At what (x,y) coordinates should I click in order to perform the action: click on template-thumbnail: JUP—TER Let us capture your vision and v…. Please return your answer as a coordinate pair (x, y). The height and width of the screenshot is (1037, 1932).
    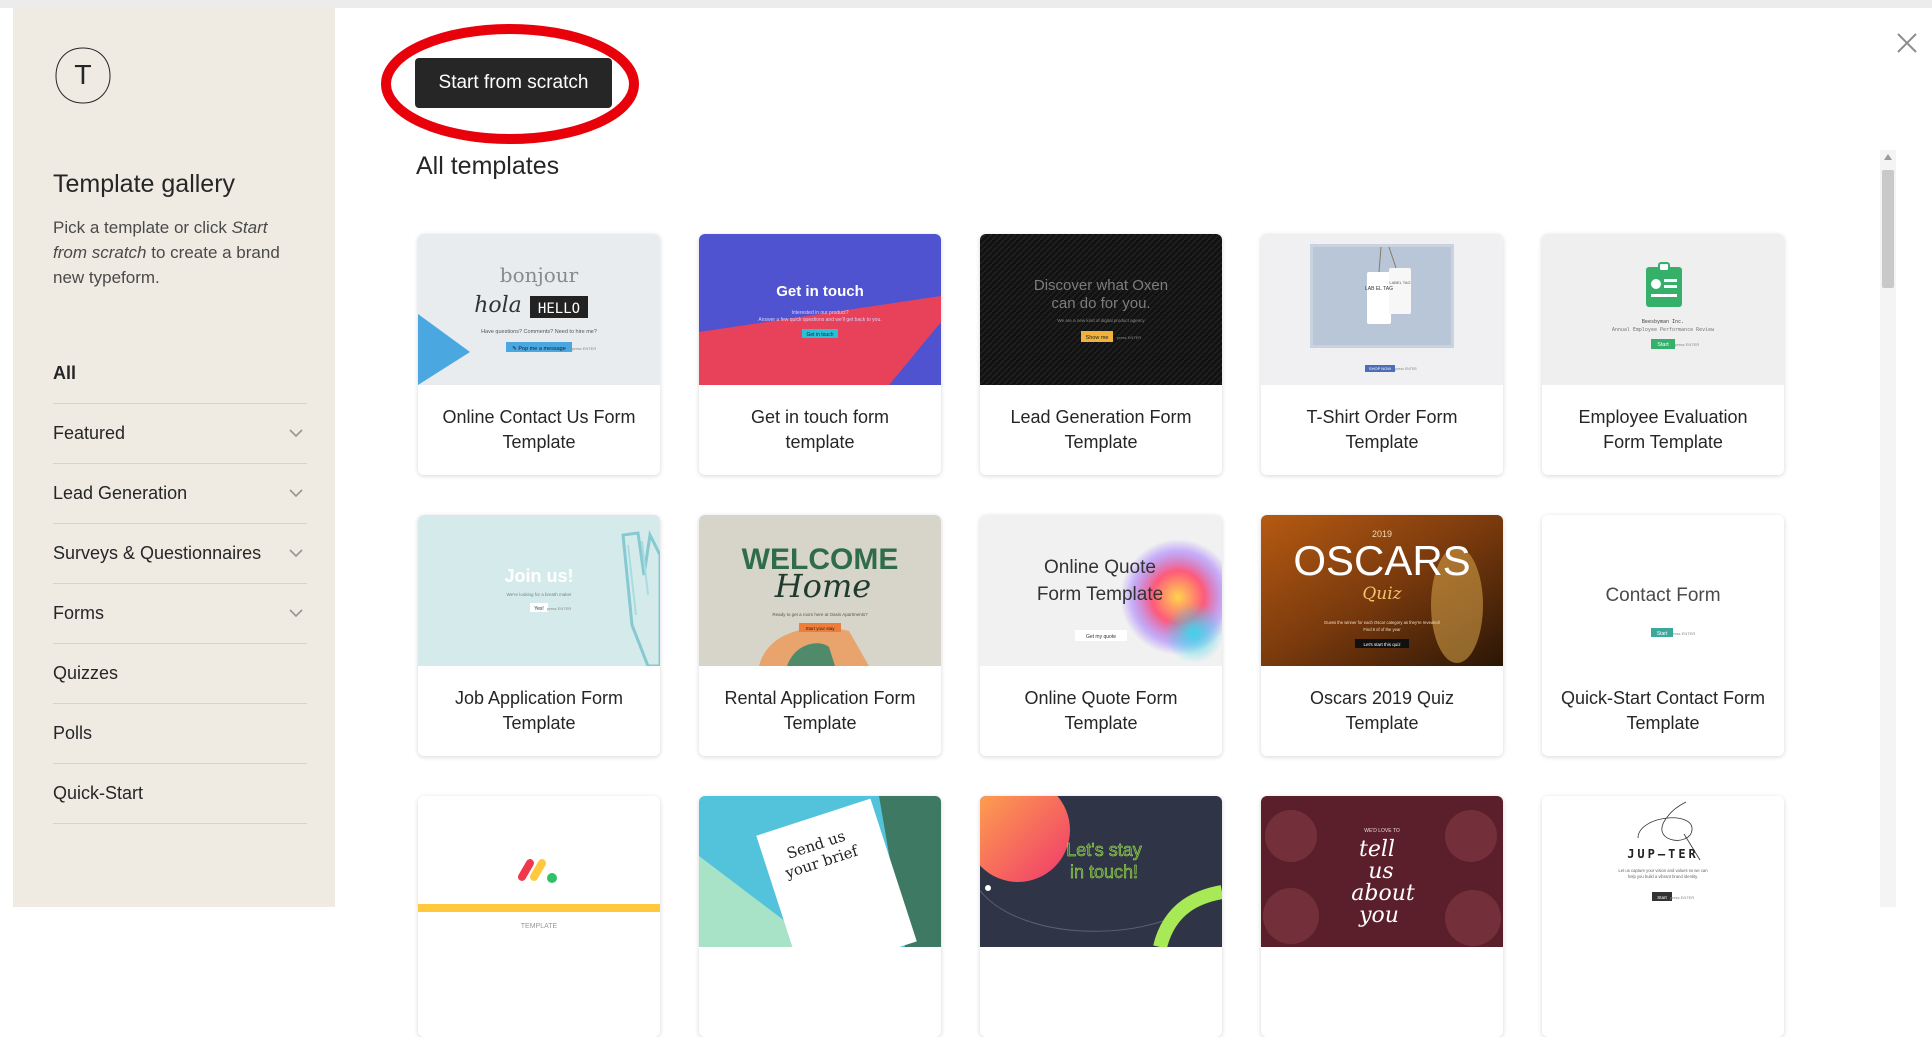
    Looking at the image, I should click on (1663, 871).